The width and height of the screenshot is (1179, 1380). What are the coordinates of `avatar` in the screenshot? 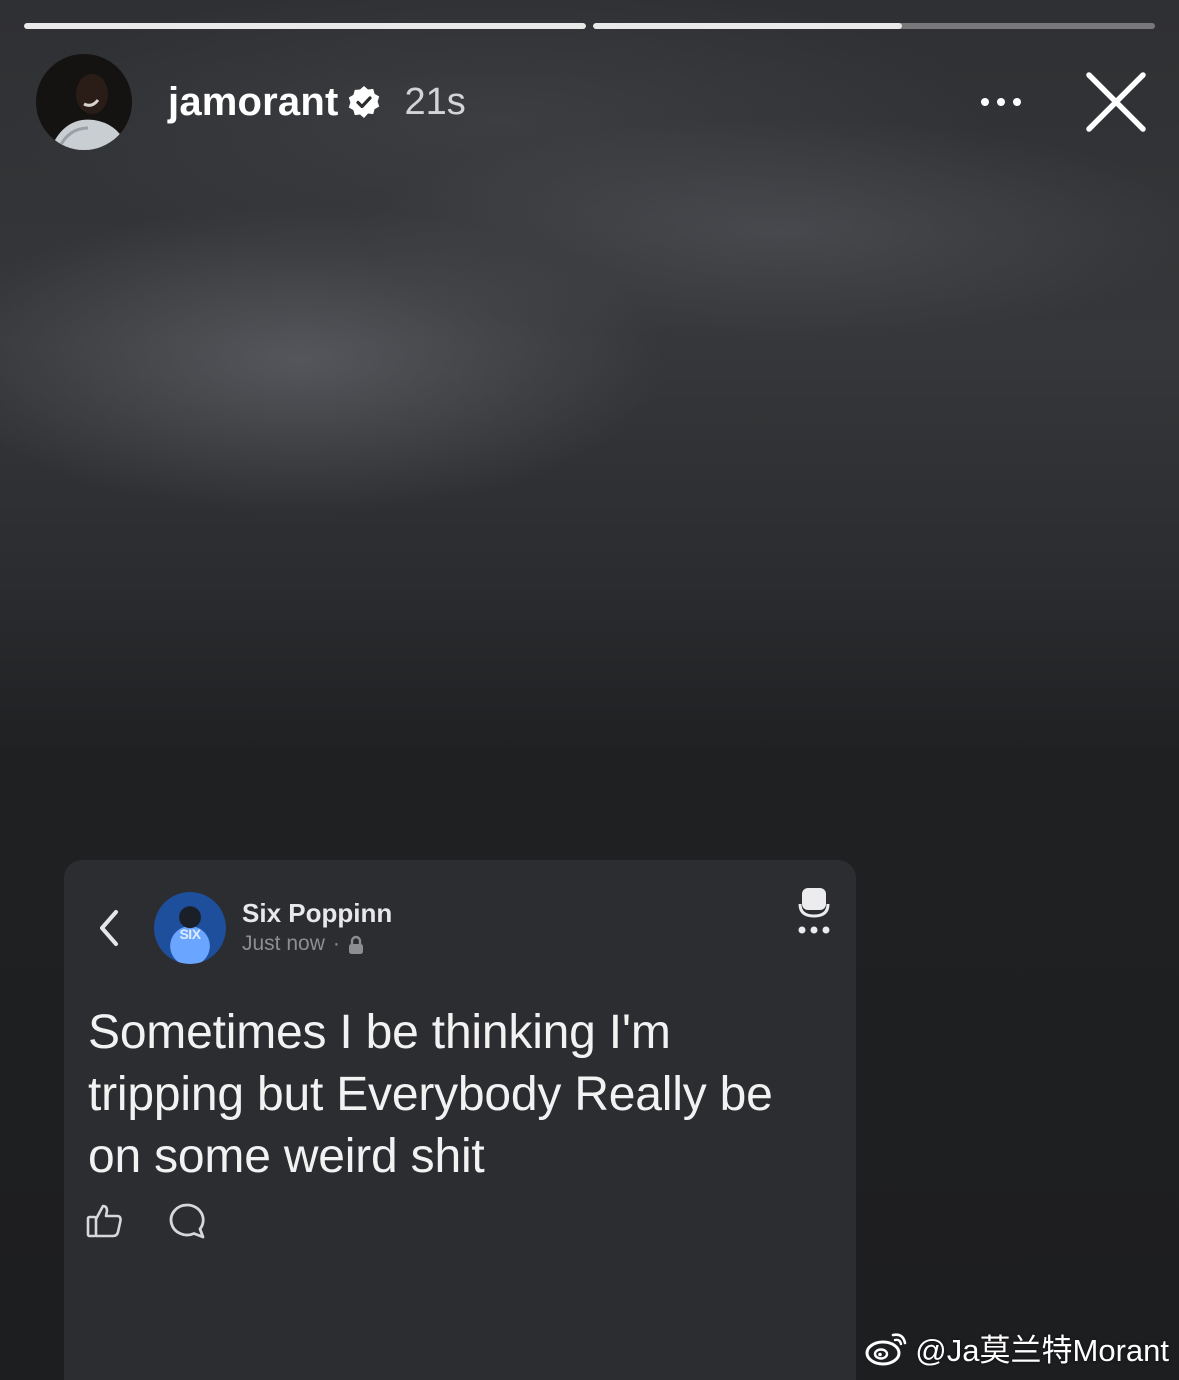 It's located at (84, 102).